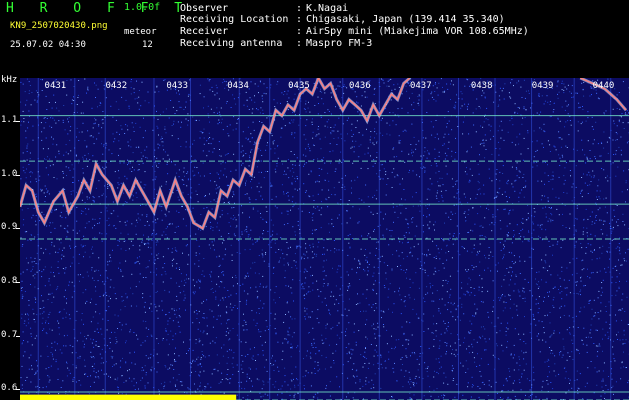 This screenshot has height=400, width=629. What do you see at coordinates (231, 43) in the screenshot?
I see `info-key-antenna: Receiving antenna` at bounding box center [231, 43].